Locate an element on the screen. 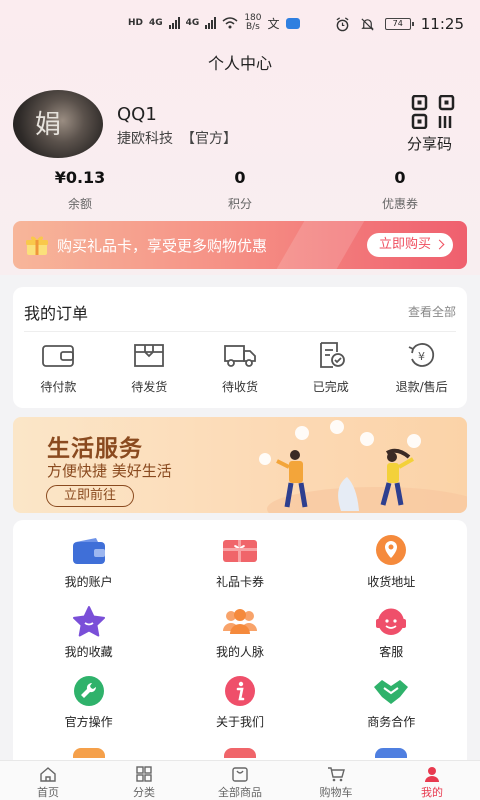 This screenshot has width=480, height=800. bottom-tab-bar: 首页 分类 全部商品 购物车 我的 is located at coordinates (240, 780).